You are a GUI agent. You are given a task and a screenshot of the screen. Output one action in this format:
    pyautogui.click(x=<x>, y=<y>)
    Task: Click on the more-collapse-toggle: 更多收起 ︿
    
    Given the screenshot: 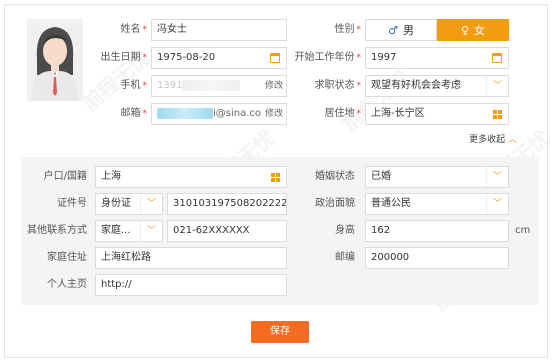 What is the action you would take?
    pyautogui.click(x=493, y=138)
    